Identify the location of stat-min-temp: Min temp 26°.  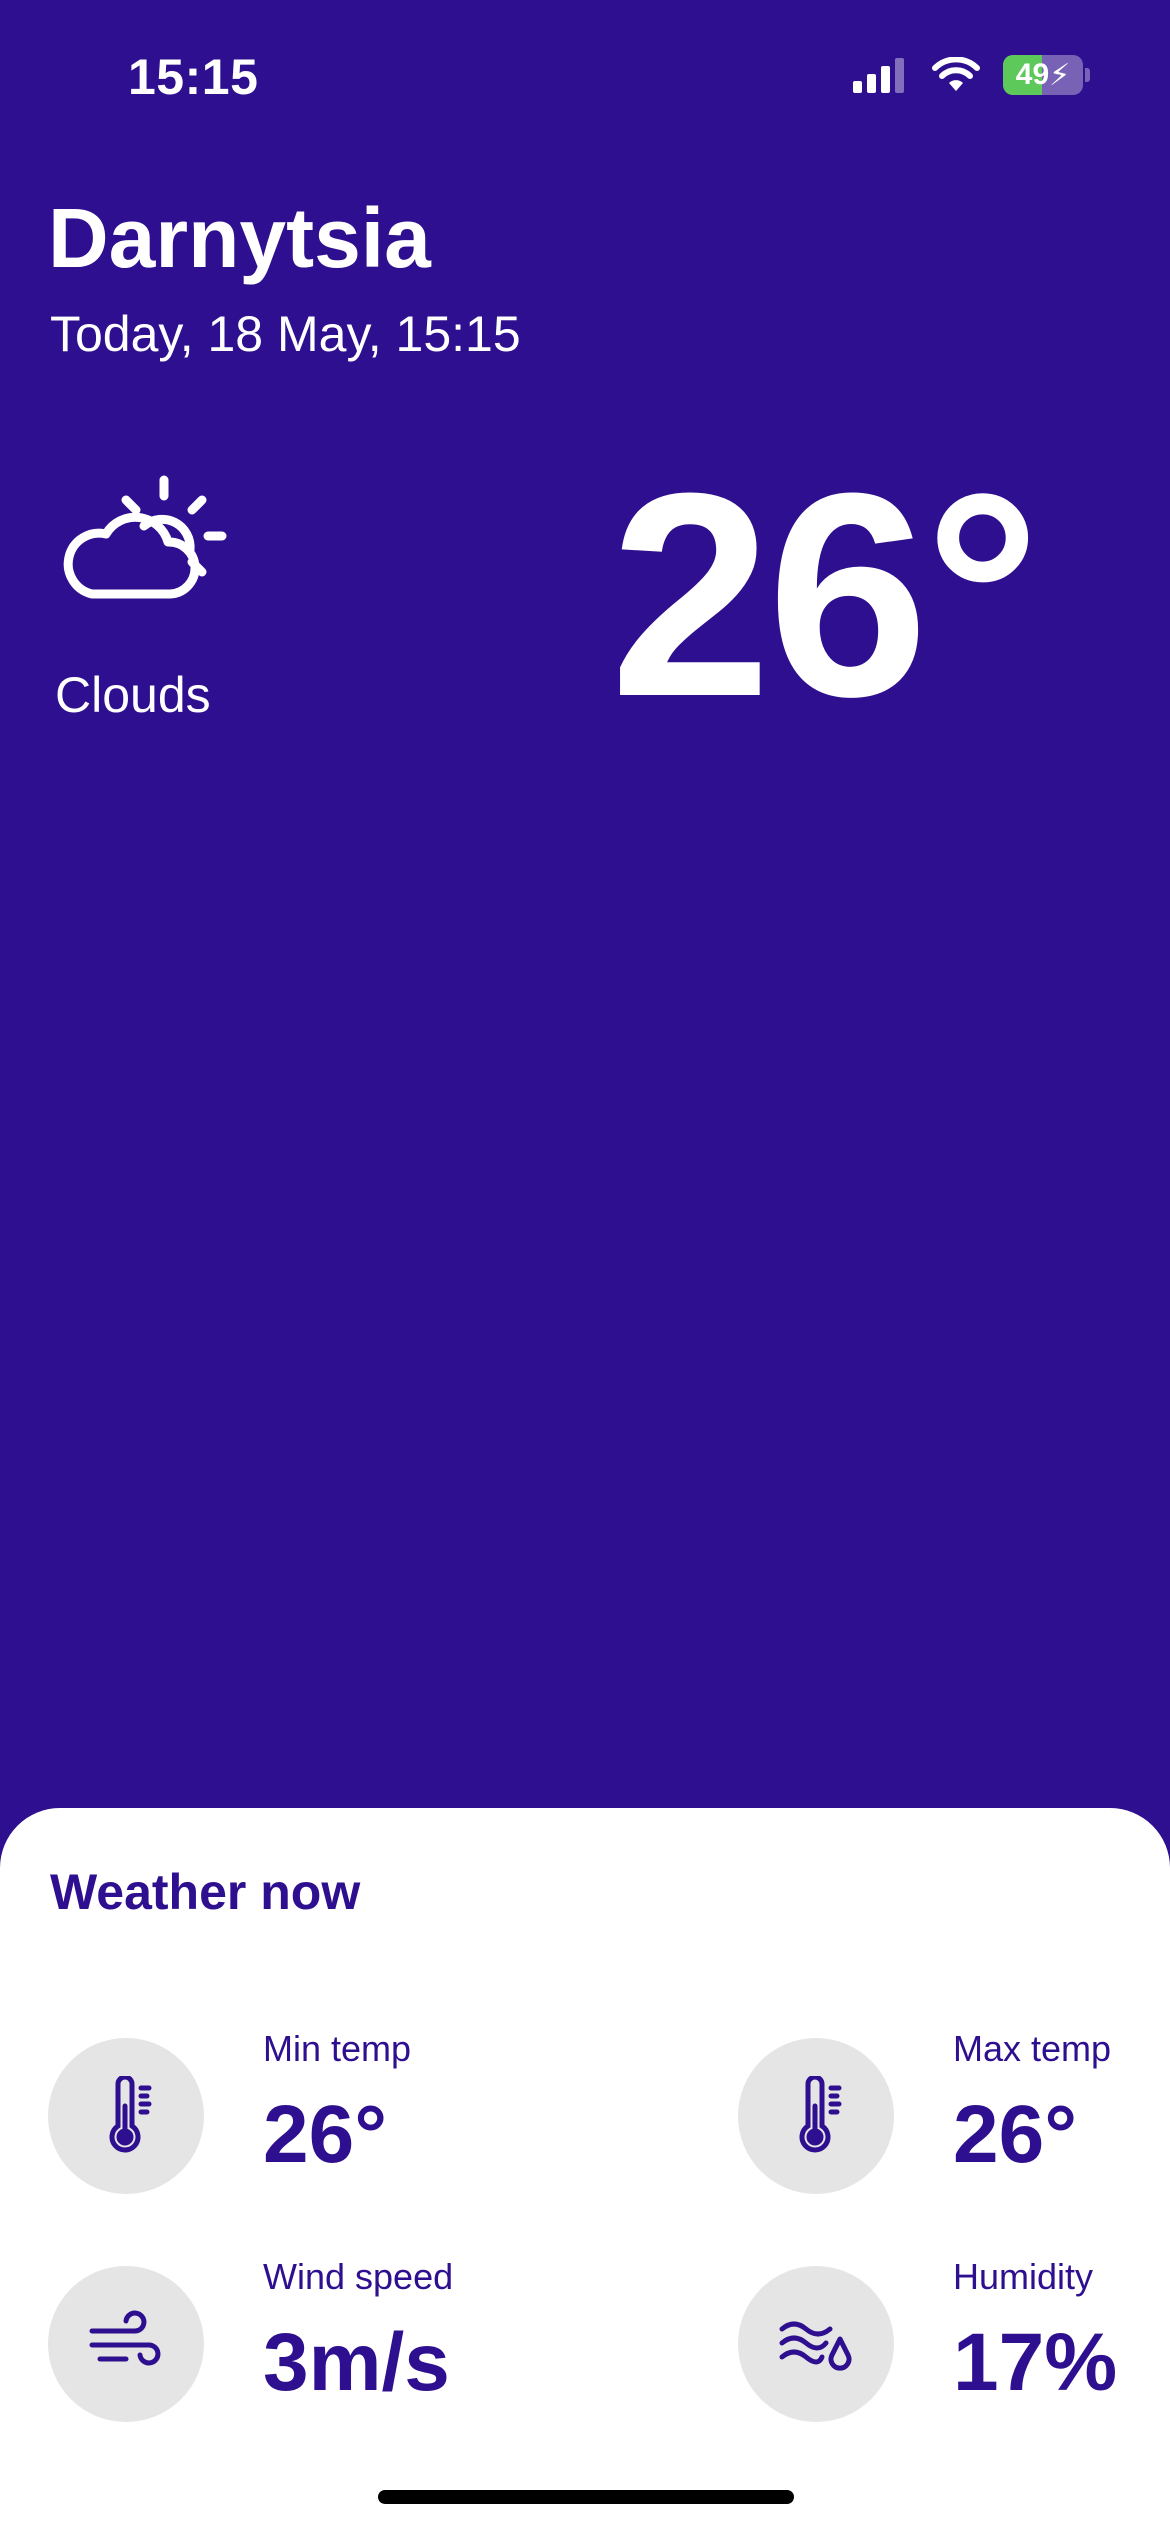
(308, 2113).